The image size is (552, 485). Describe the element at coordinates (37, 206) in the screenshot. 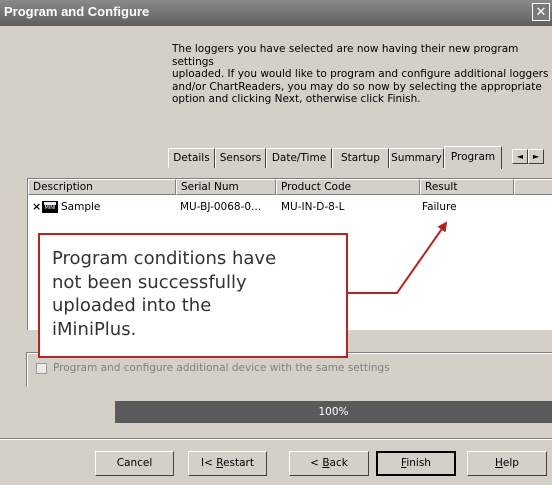

I see `failure-x-icon: ×` at that location.